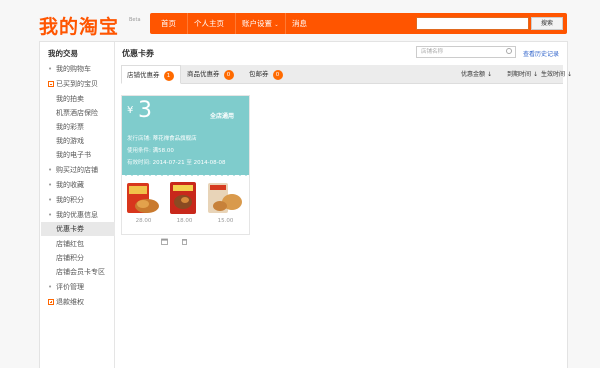  I want to click on coupon-amount: 3, so click(145, 110).